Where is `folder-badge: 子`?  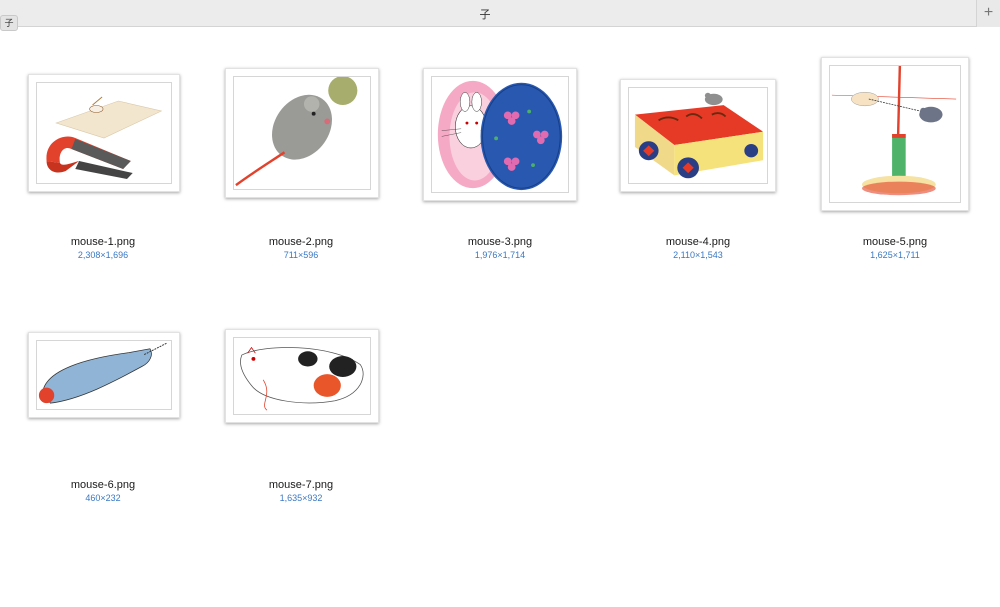
folder-badge: 子 is located at coordinates (9, 23).